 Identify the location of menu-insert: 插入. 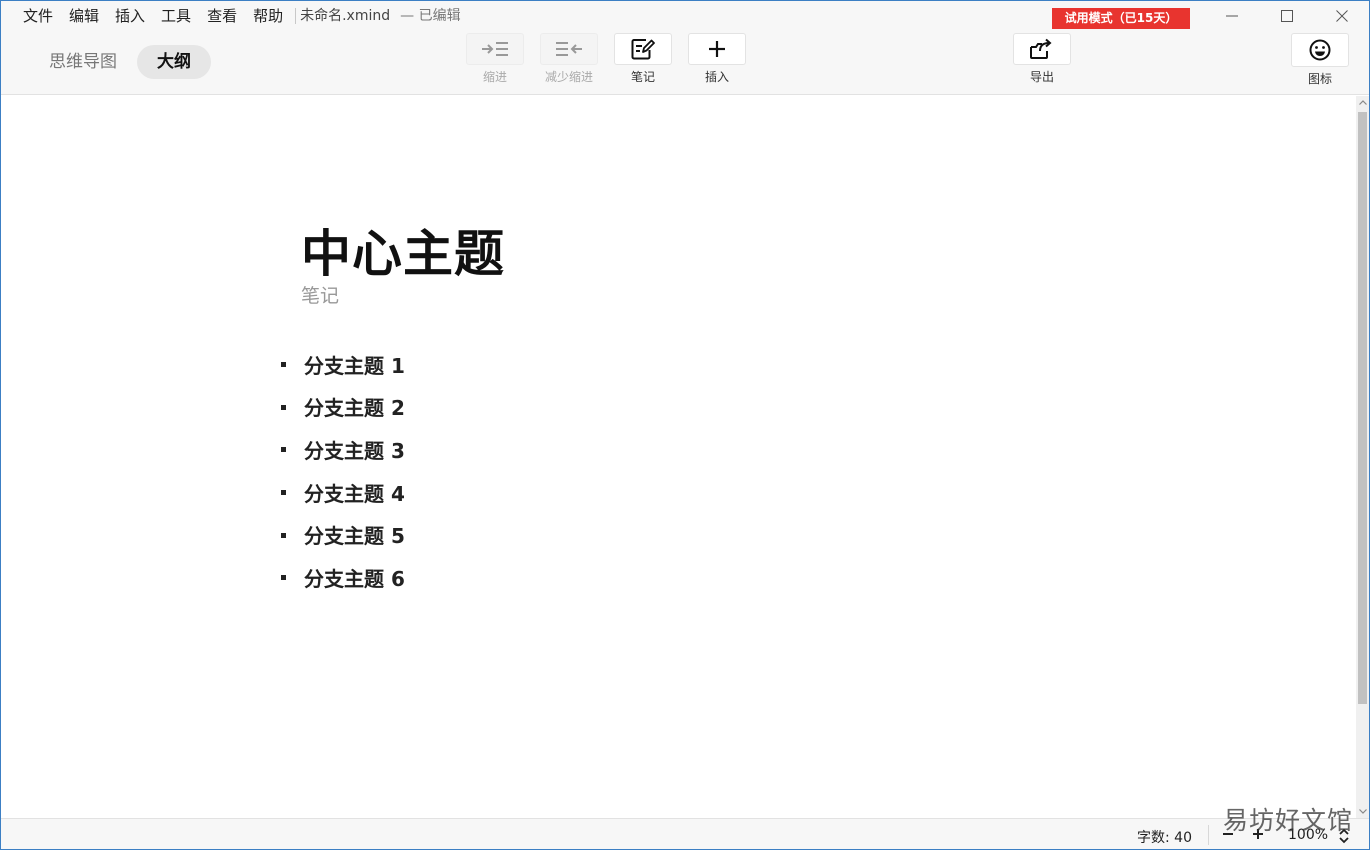
(130, 16).